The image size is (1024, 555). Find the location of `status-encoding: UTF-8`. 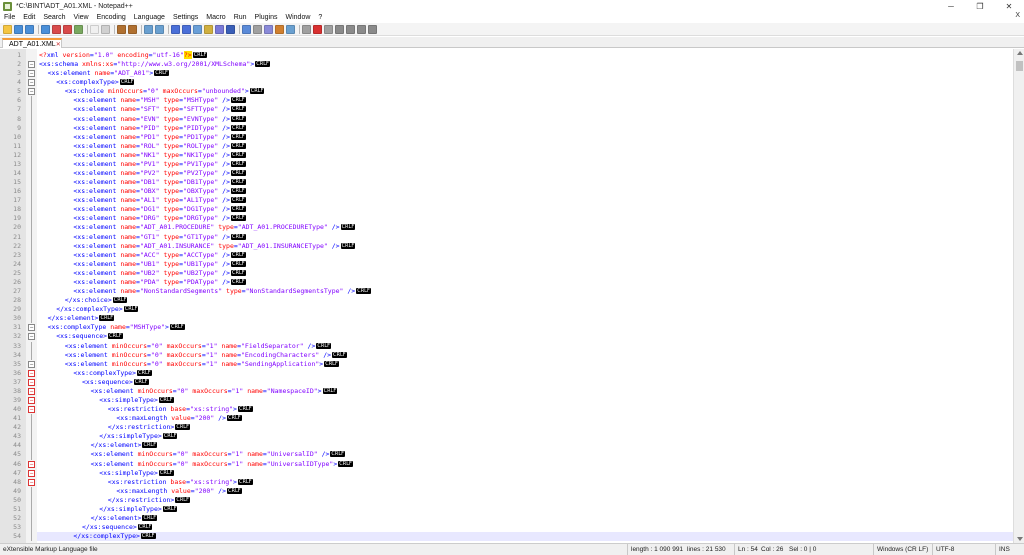

status-encoding: UTF-8 is located at coordinates (943, 549).